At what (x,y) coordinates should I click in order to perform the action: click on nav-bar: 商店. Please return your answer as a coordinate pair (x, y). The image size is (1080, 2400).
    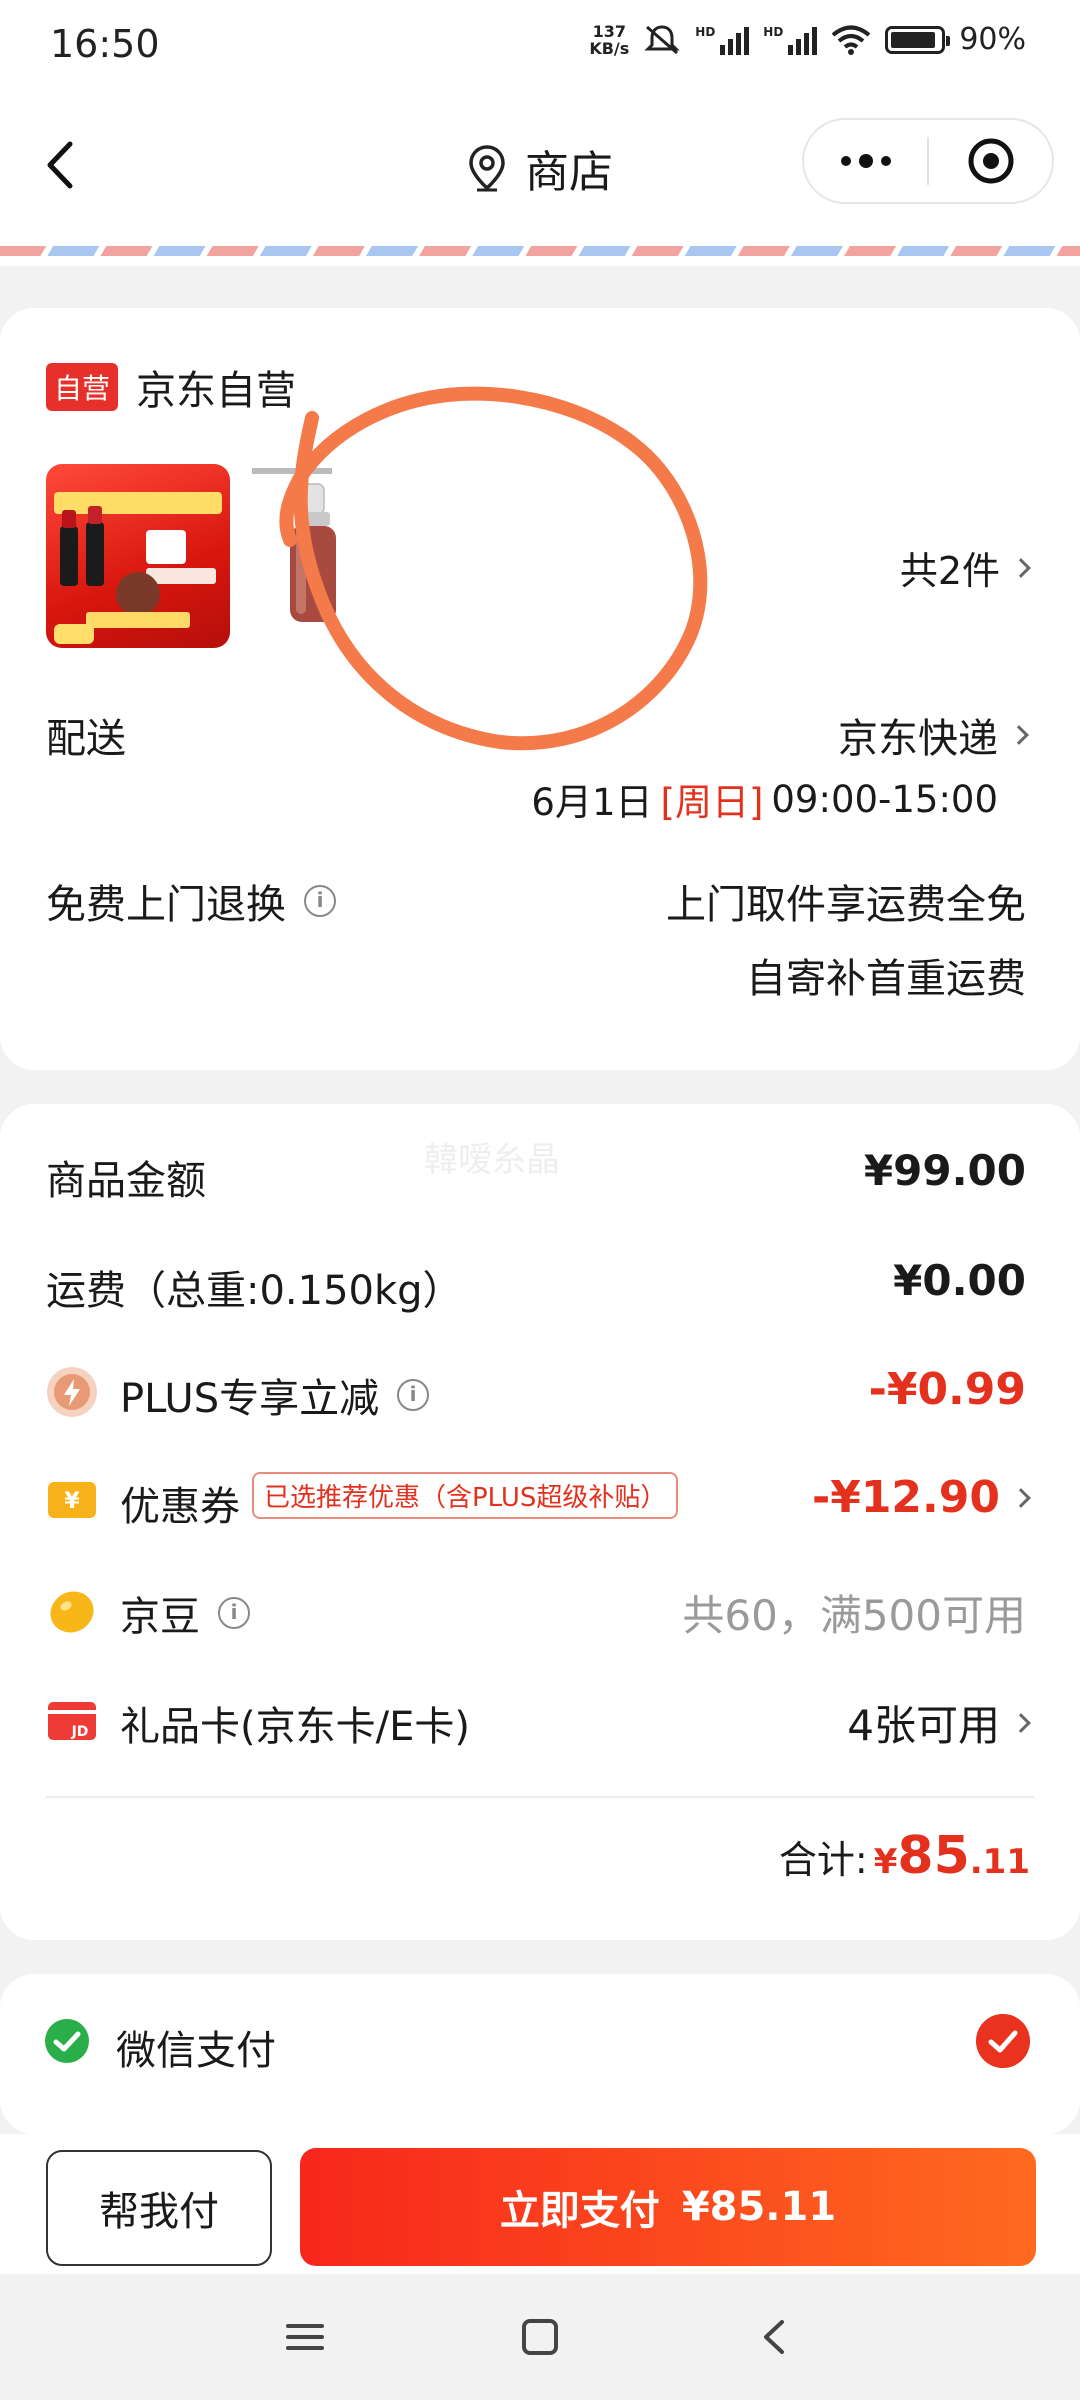
    Looking at the image, I should click on (540, 181).